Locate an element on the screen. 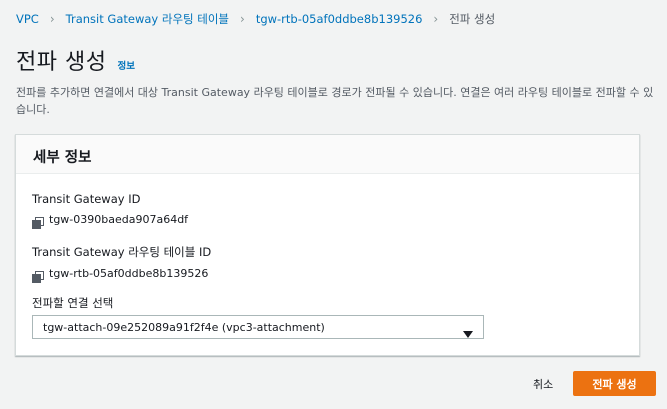  transit-gateway-id-field: Transit Gateway ID tgw-0390baeda907a64df is located at coordinates (110, 210).